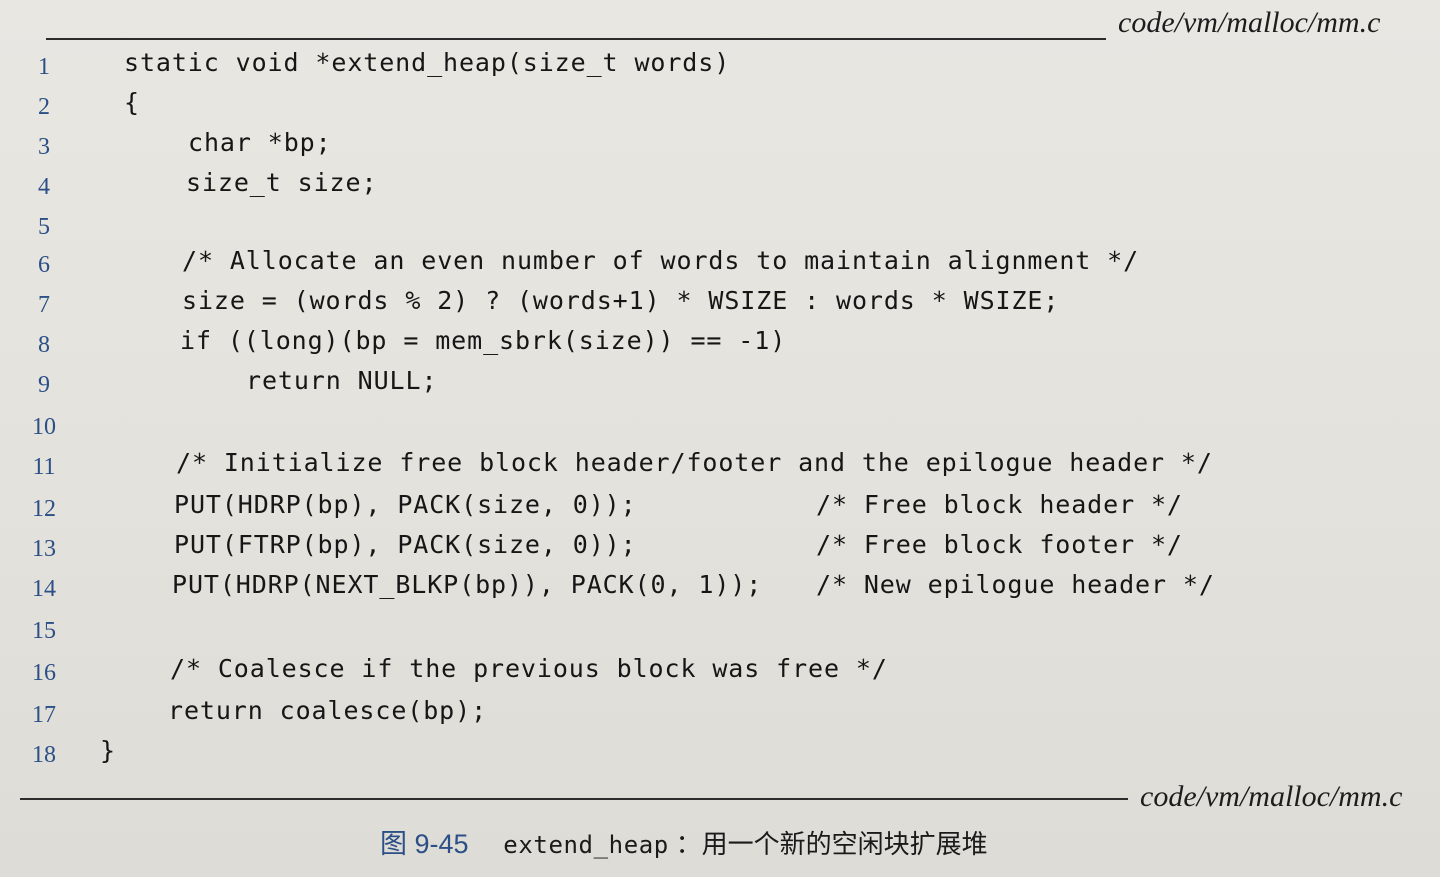 This screenshot has width=1440, height=877. What do you see at coordinates (342, 380) in the screenshot?
I see `code-text: return NULL;` at bounding box center [342, 380].